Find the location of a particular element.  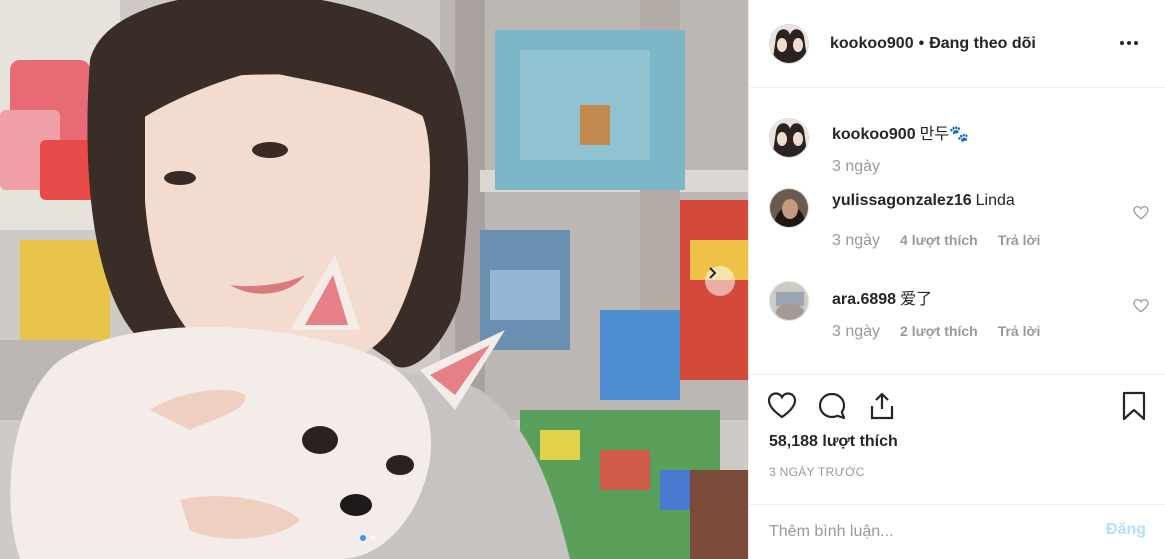

comment-meta: 3 ngày 4 lượt thích Trả lời is located at coordinates (936, 241).